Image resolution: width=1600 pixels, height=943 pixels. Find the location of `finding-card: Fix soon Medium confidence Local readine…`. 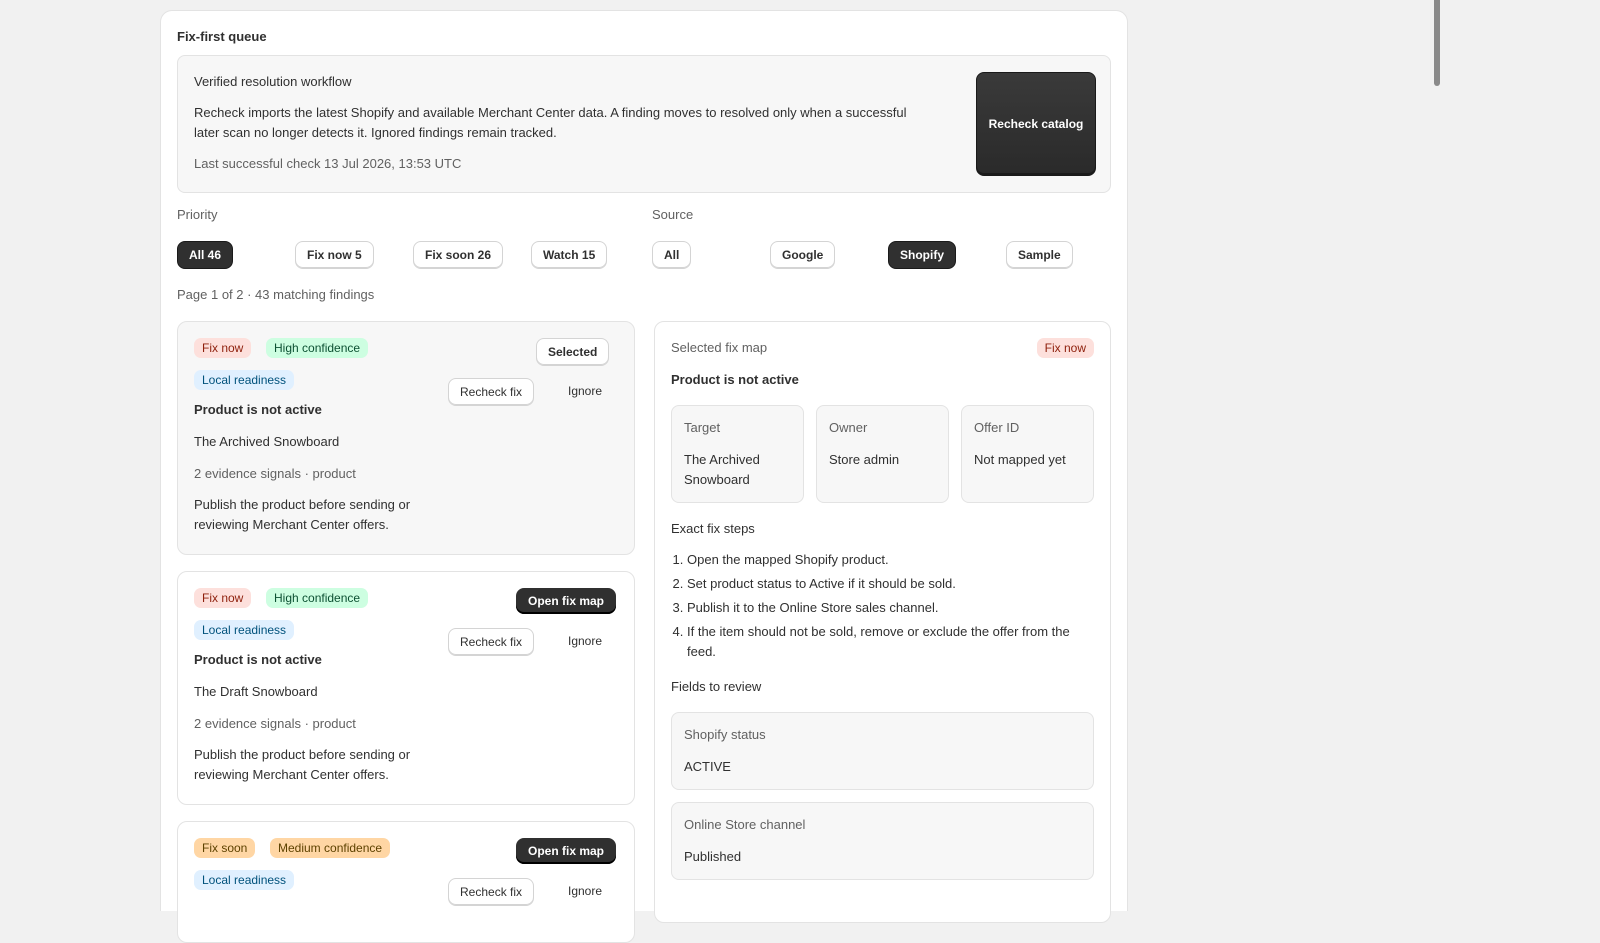

finding-card: Fix soon Medium confidence Local readine… is located at coordinates (406, 882).